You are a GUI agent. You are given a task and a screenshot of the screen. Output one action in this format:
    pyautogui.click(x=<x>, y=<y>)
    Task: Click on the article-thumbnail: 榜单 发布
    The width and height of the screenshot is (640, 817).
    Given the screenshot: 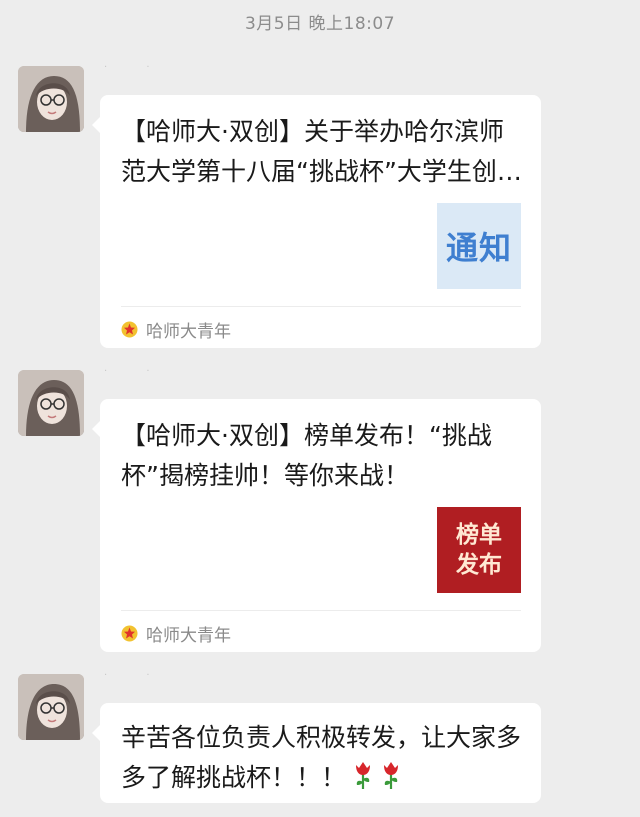 What is the action you would take?
    pyautogui.click(x=479, y=550)
    